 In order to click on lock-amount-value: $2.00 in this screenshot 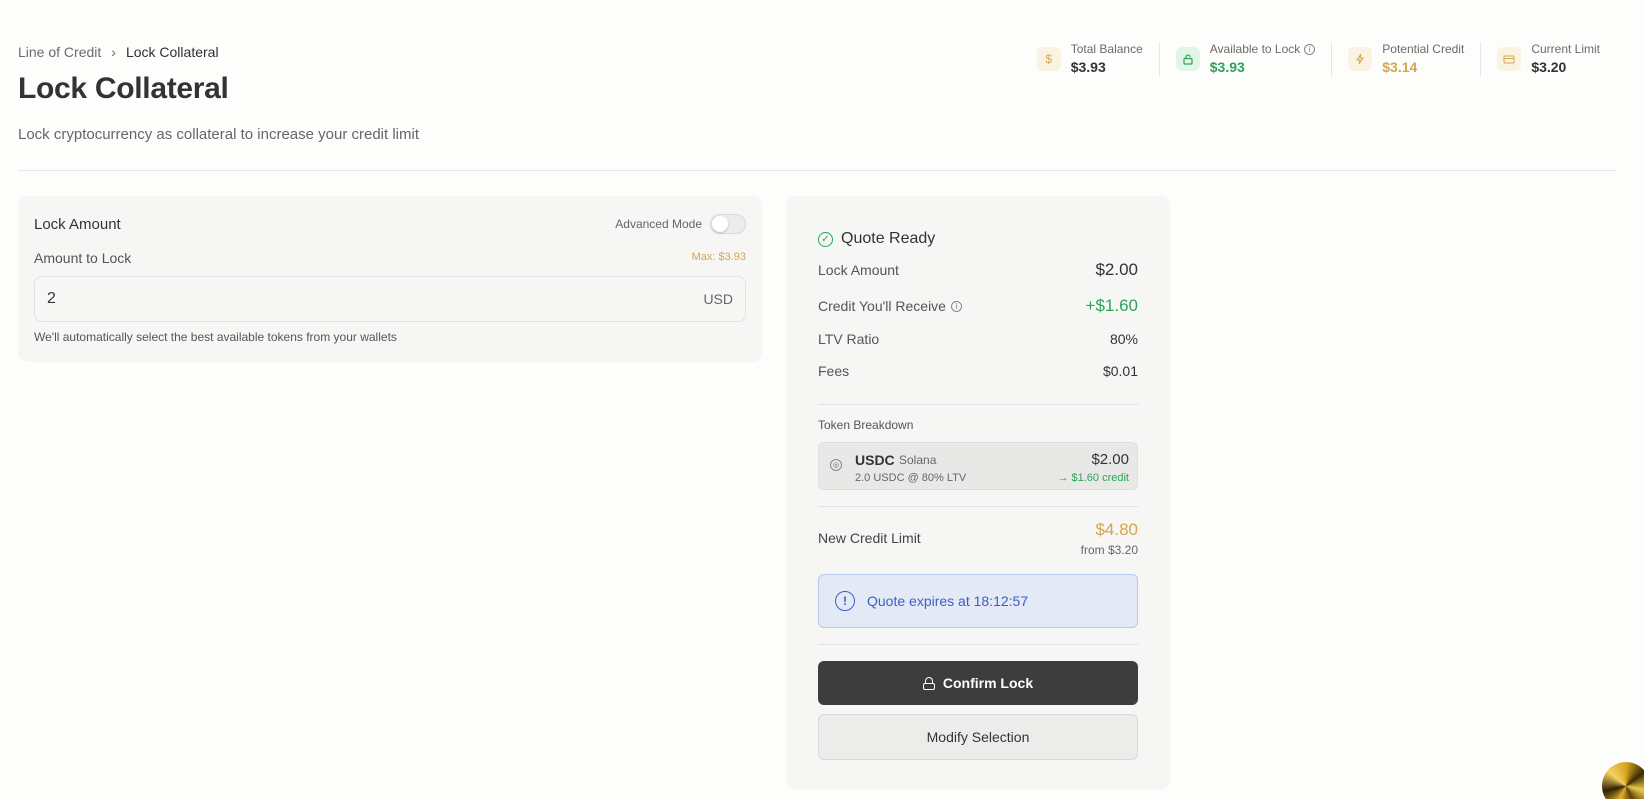, I will do `click(1116, 269)`.